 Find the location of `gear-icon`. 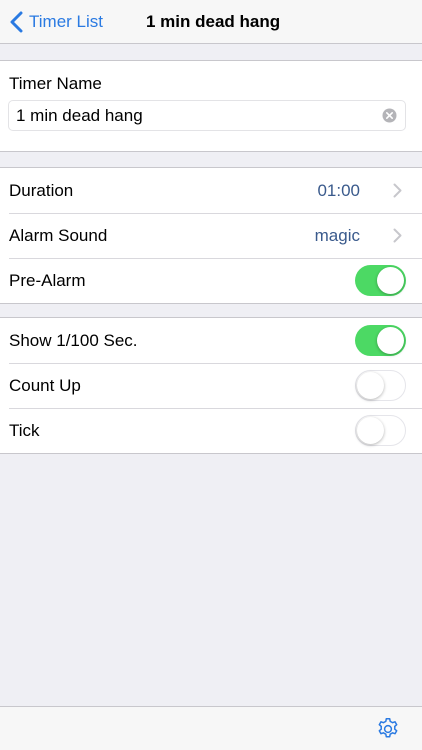

gear-icon is located at coordinates (388, 729).